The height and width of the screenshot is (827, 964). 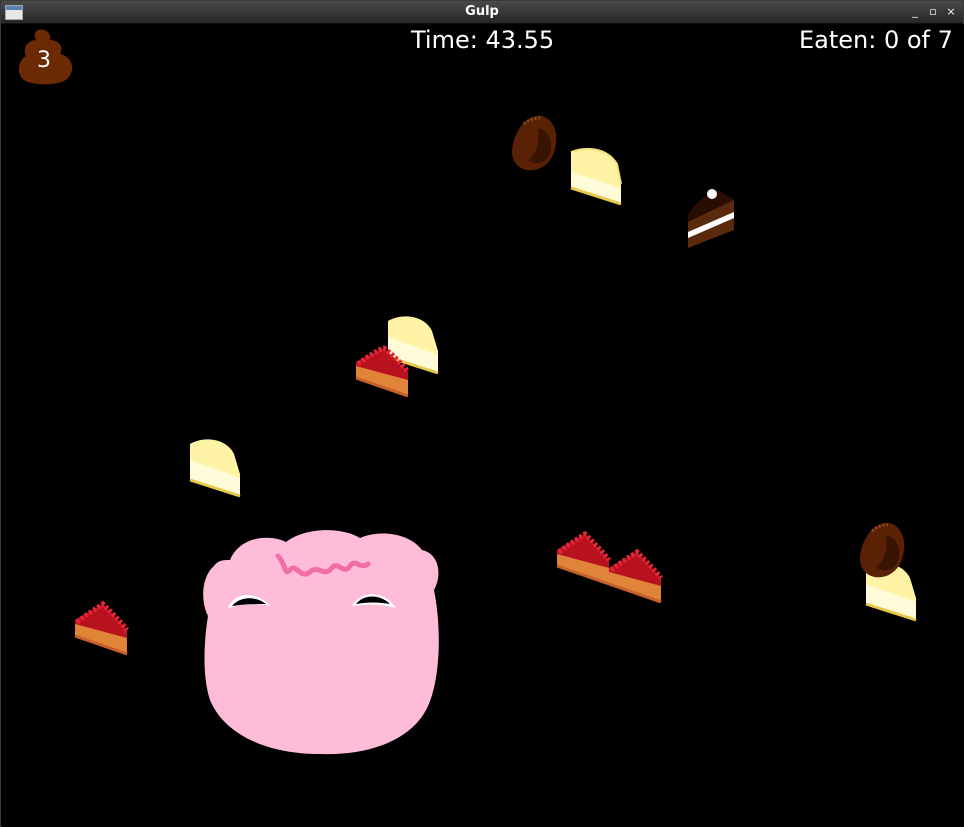 What do you see at coordinates (322, 638) in the screenshot?
I see `pink-monster-player` at bounding box center [322, 638].